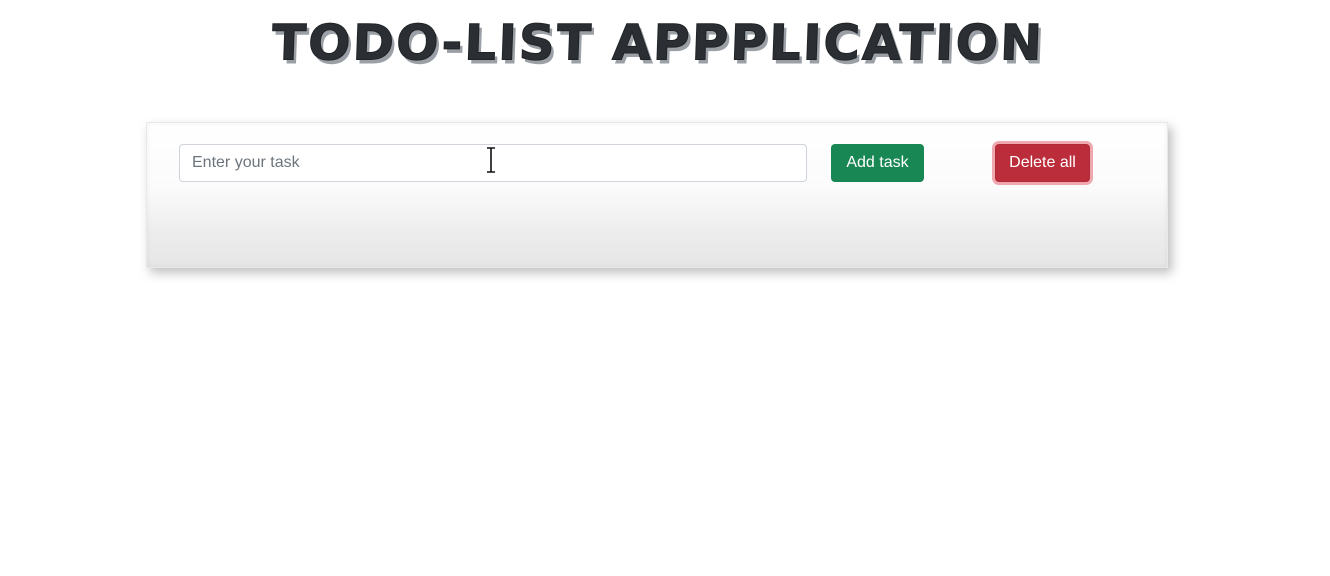 Image resolution: width=1330 pixels, height=576 pixels. I want to click on task-input, so click(493, 163).